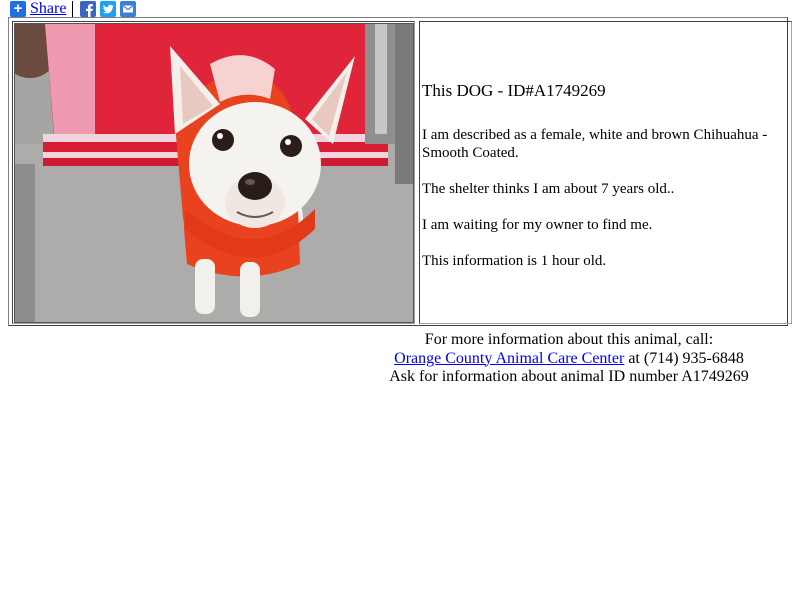 The height and width of the screenshot is (600, 800). What do you see at coordinates (537, 225) in the screenshot?
I see `animal-status: I am waiting for my owner to find me.` at bounding box center [537, 225].